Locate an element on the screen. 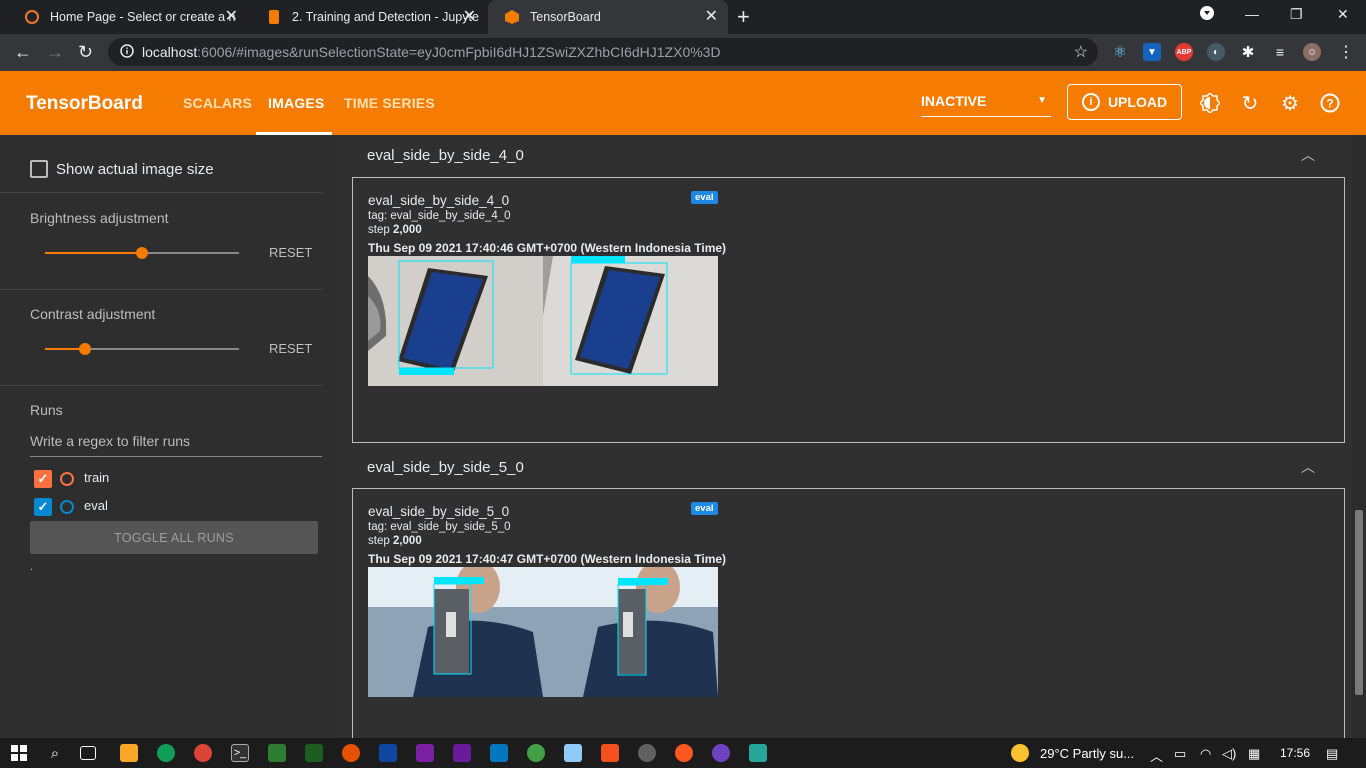  plugin-select-value: INACTIVE is located at coordinates (954, 101).